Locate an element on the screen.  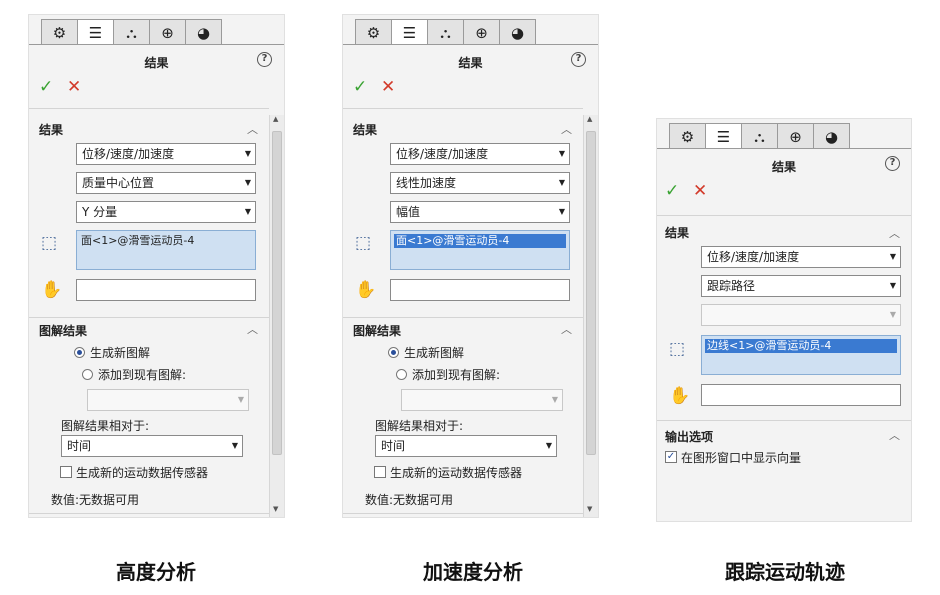
edge-selection-icon: ⬚ is located at coordinates (677, 349).